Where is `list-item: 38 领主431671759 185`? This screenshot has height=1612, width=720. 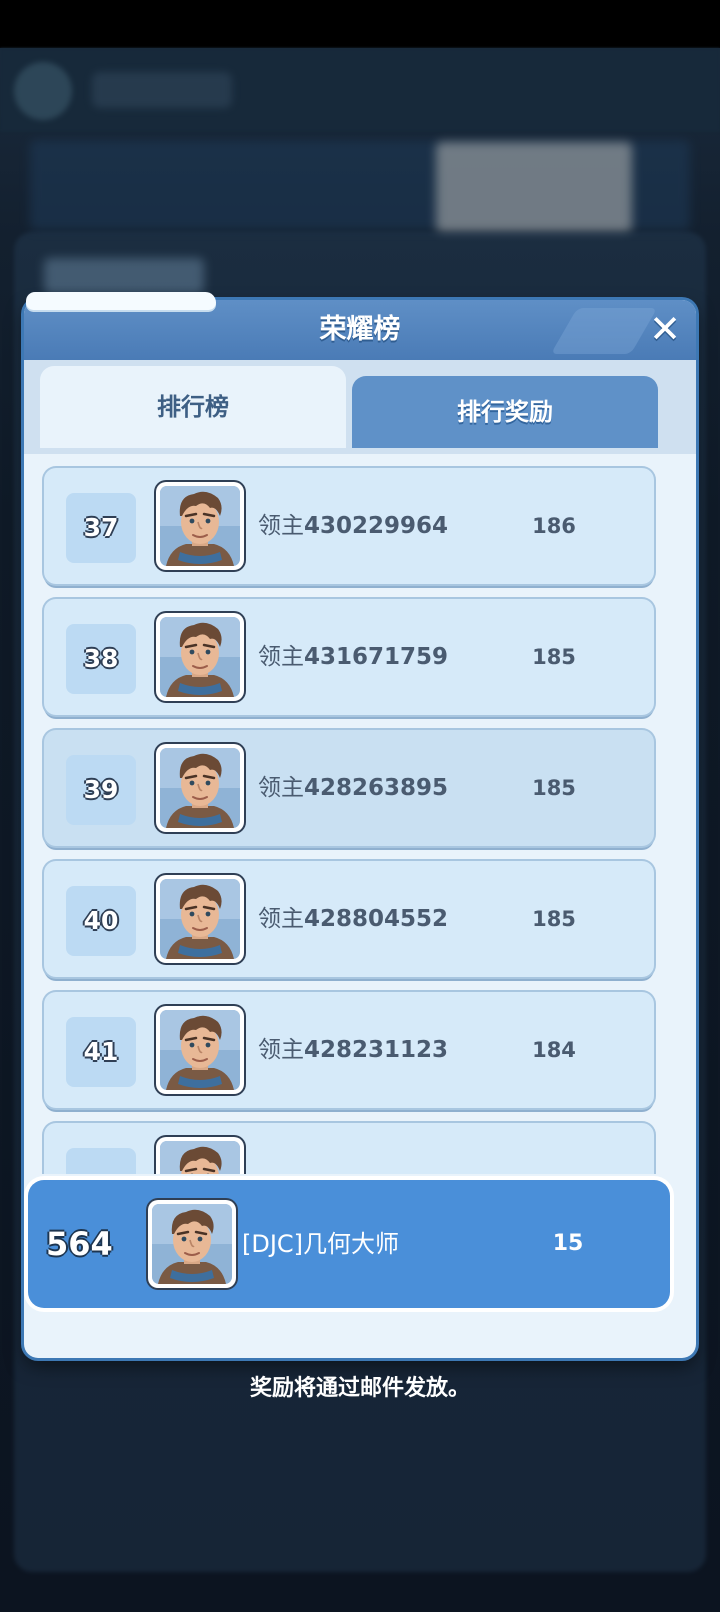
list-item: 38 领主431671759 185 is located at coordinates (349, 657).